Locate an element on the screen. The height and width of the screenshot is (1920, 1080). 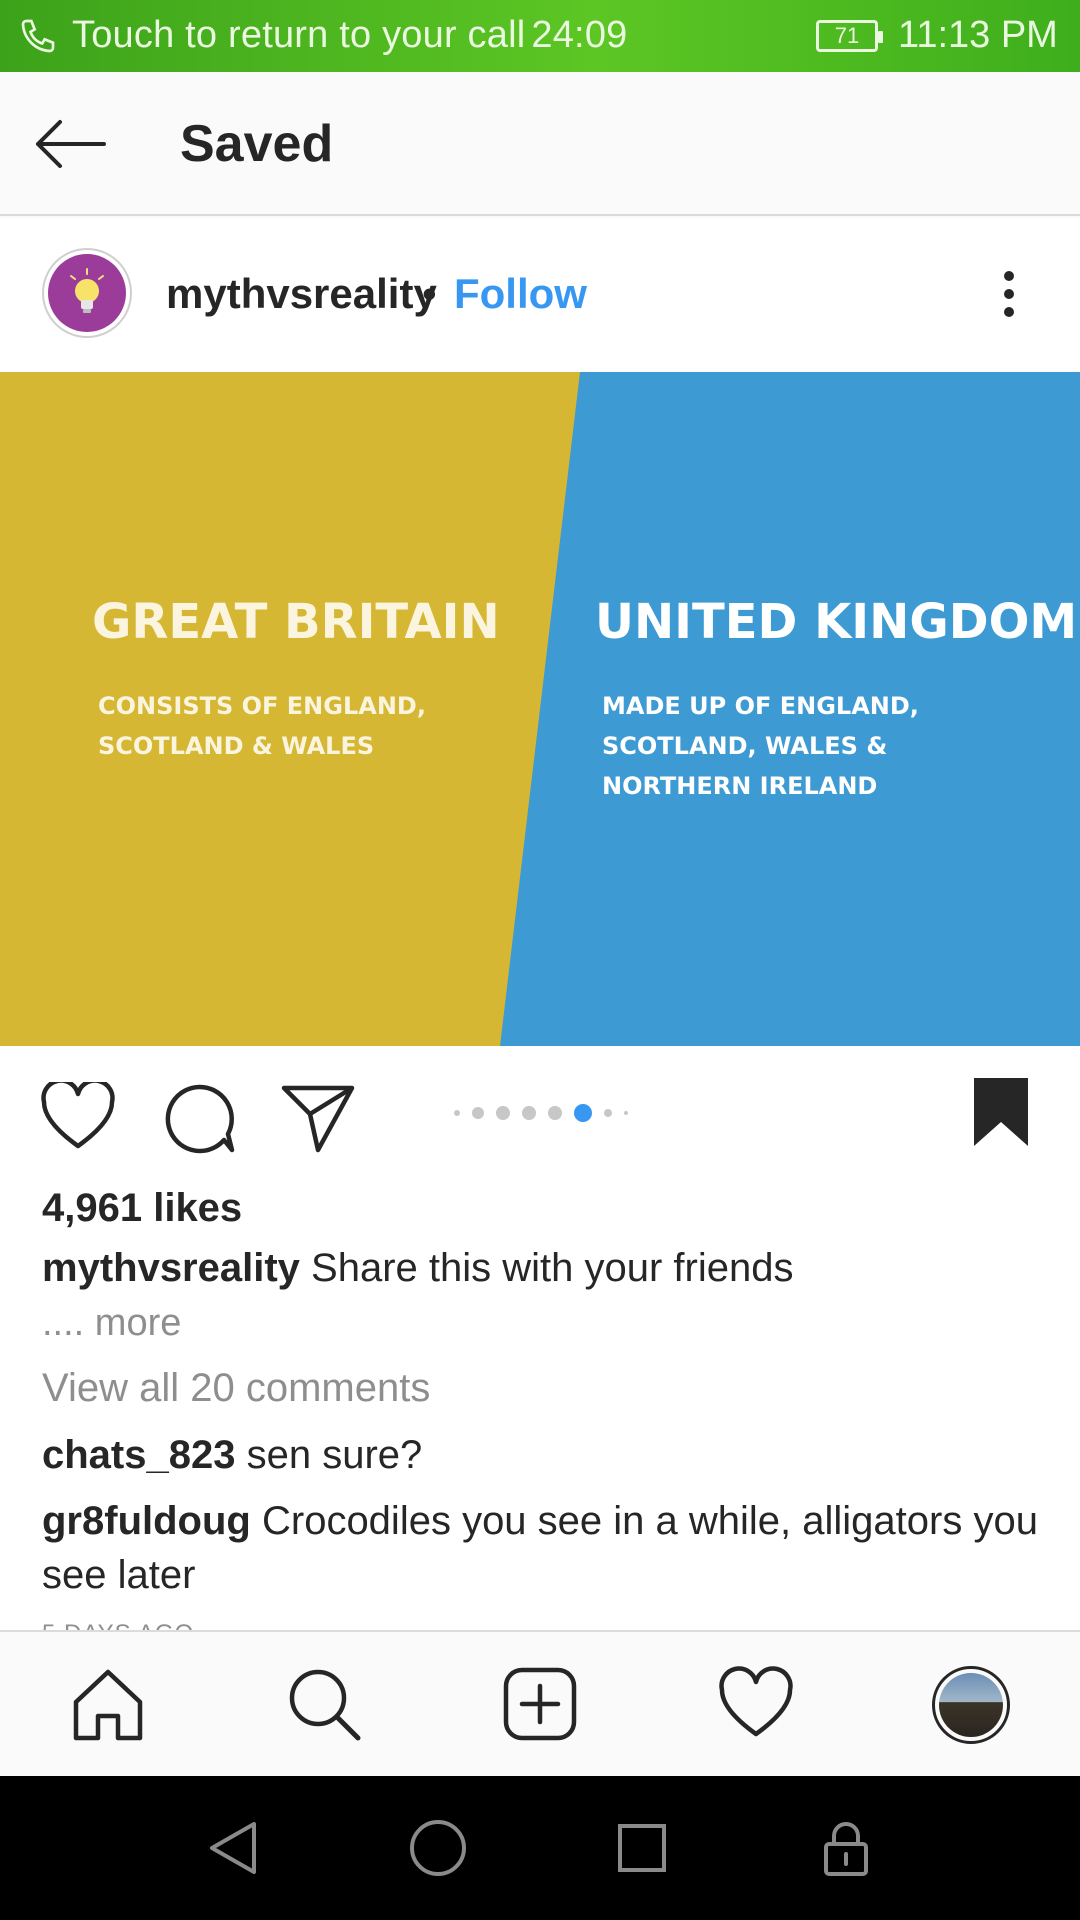
comment-item: chats_823 sen sure? is located at coordinates (542, 1455).